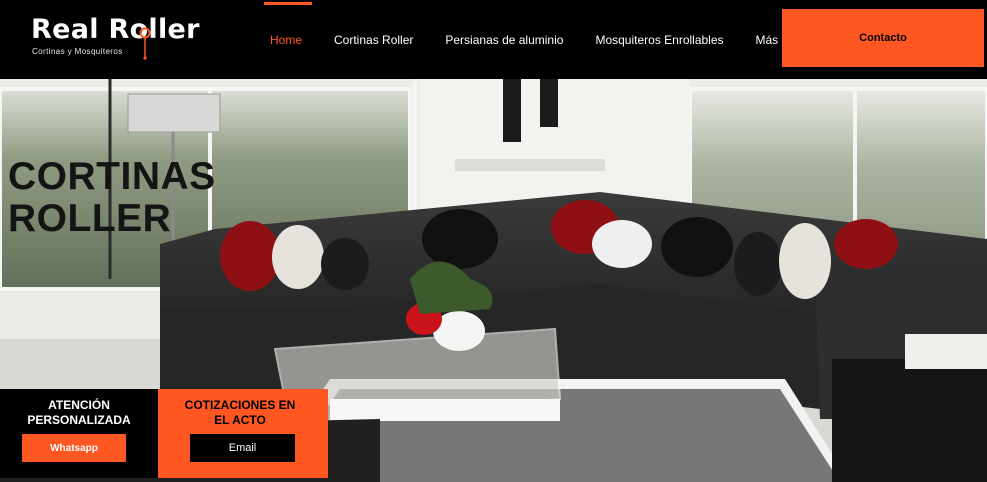  Describe the element at coordinates (655, 39) in the screenshot. I see `nav-item-mosquiteros: Mosquiteros Enrollables` at that location.